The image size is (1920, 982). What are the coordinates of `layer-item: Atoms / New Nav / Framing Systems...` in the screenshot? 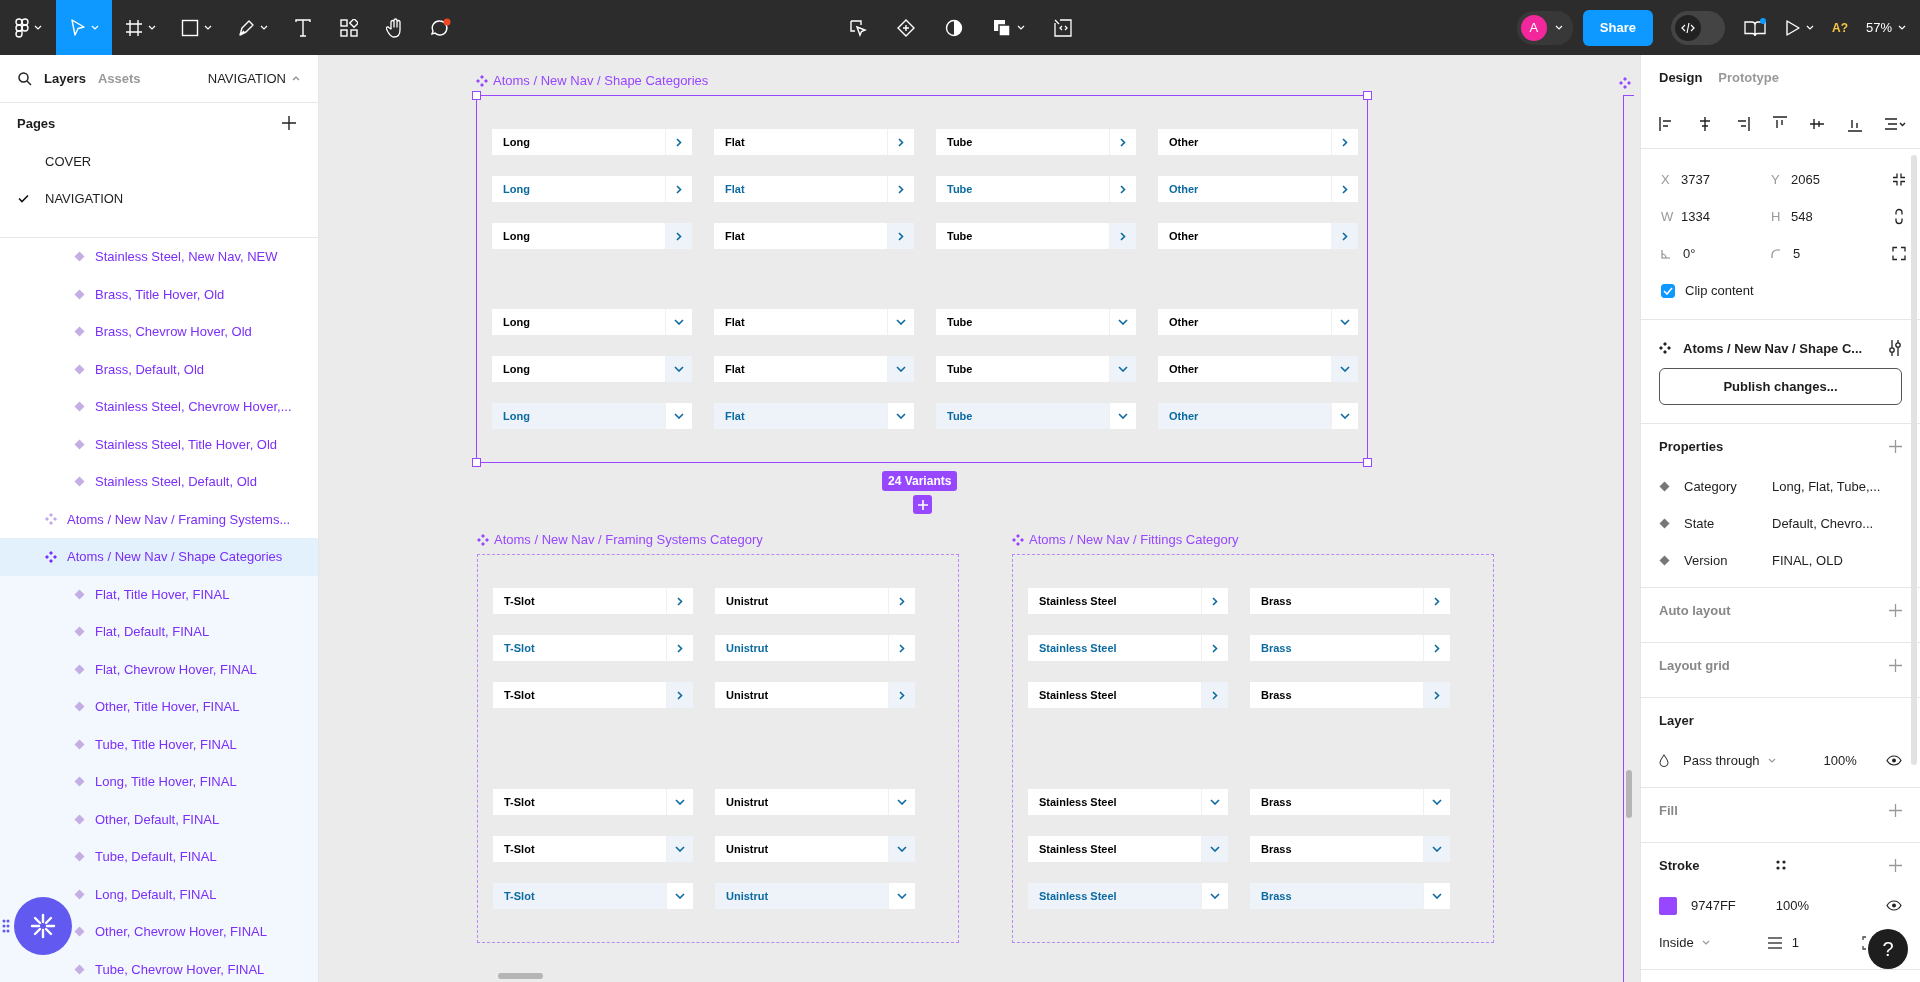 It's located at (168, 519).